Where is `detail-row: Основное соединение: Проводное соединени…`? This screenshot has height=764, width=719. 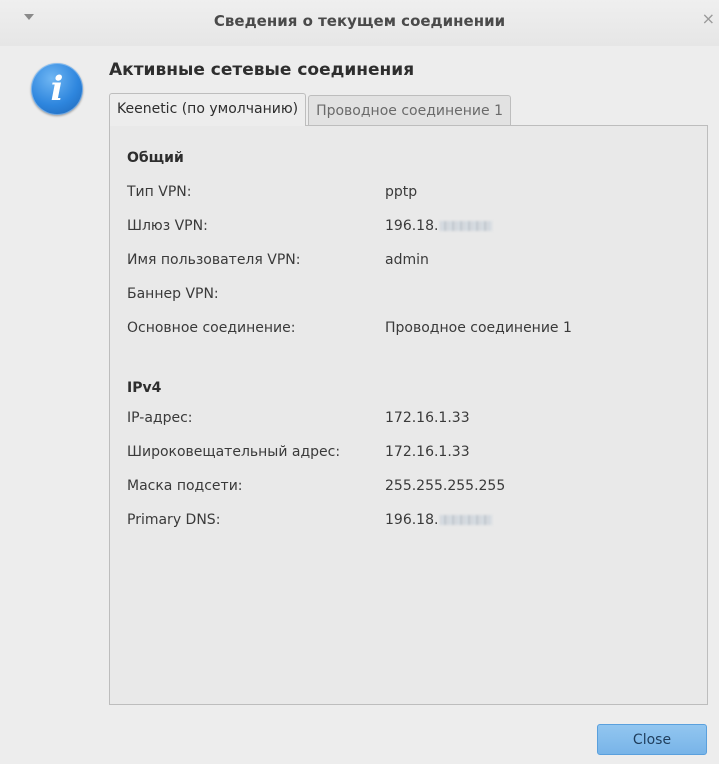 detail-row: Основное соединение: Проводное соединени… is located at coordinates (407, 330).